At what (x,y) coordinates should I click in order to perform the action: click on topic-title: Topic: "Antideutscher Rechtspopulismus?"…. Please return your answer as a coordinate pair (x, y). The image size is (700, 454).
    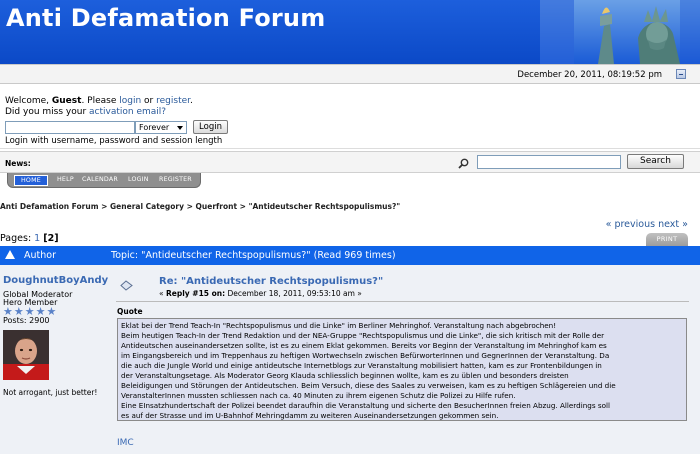
    Looking at the image, I should click on (253, 255).